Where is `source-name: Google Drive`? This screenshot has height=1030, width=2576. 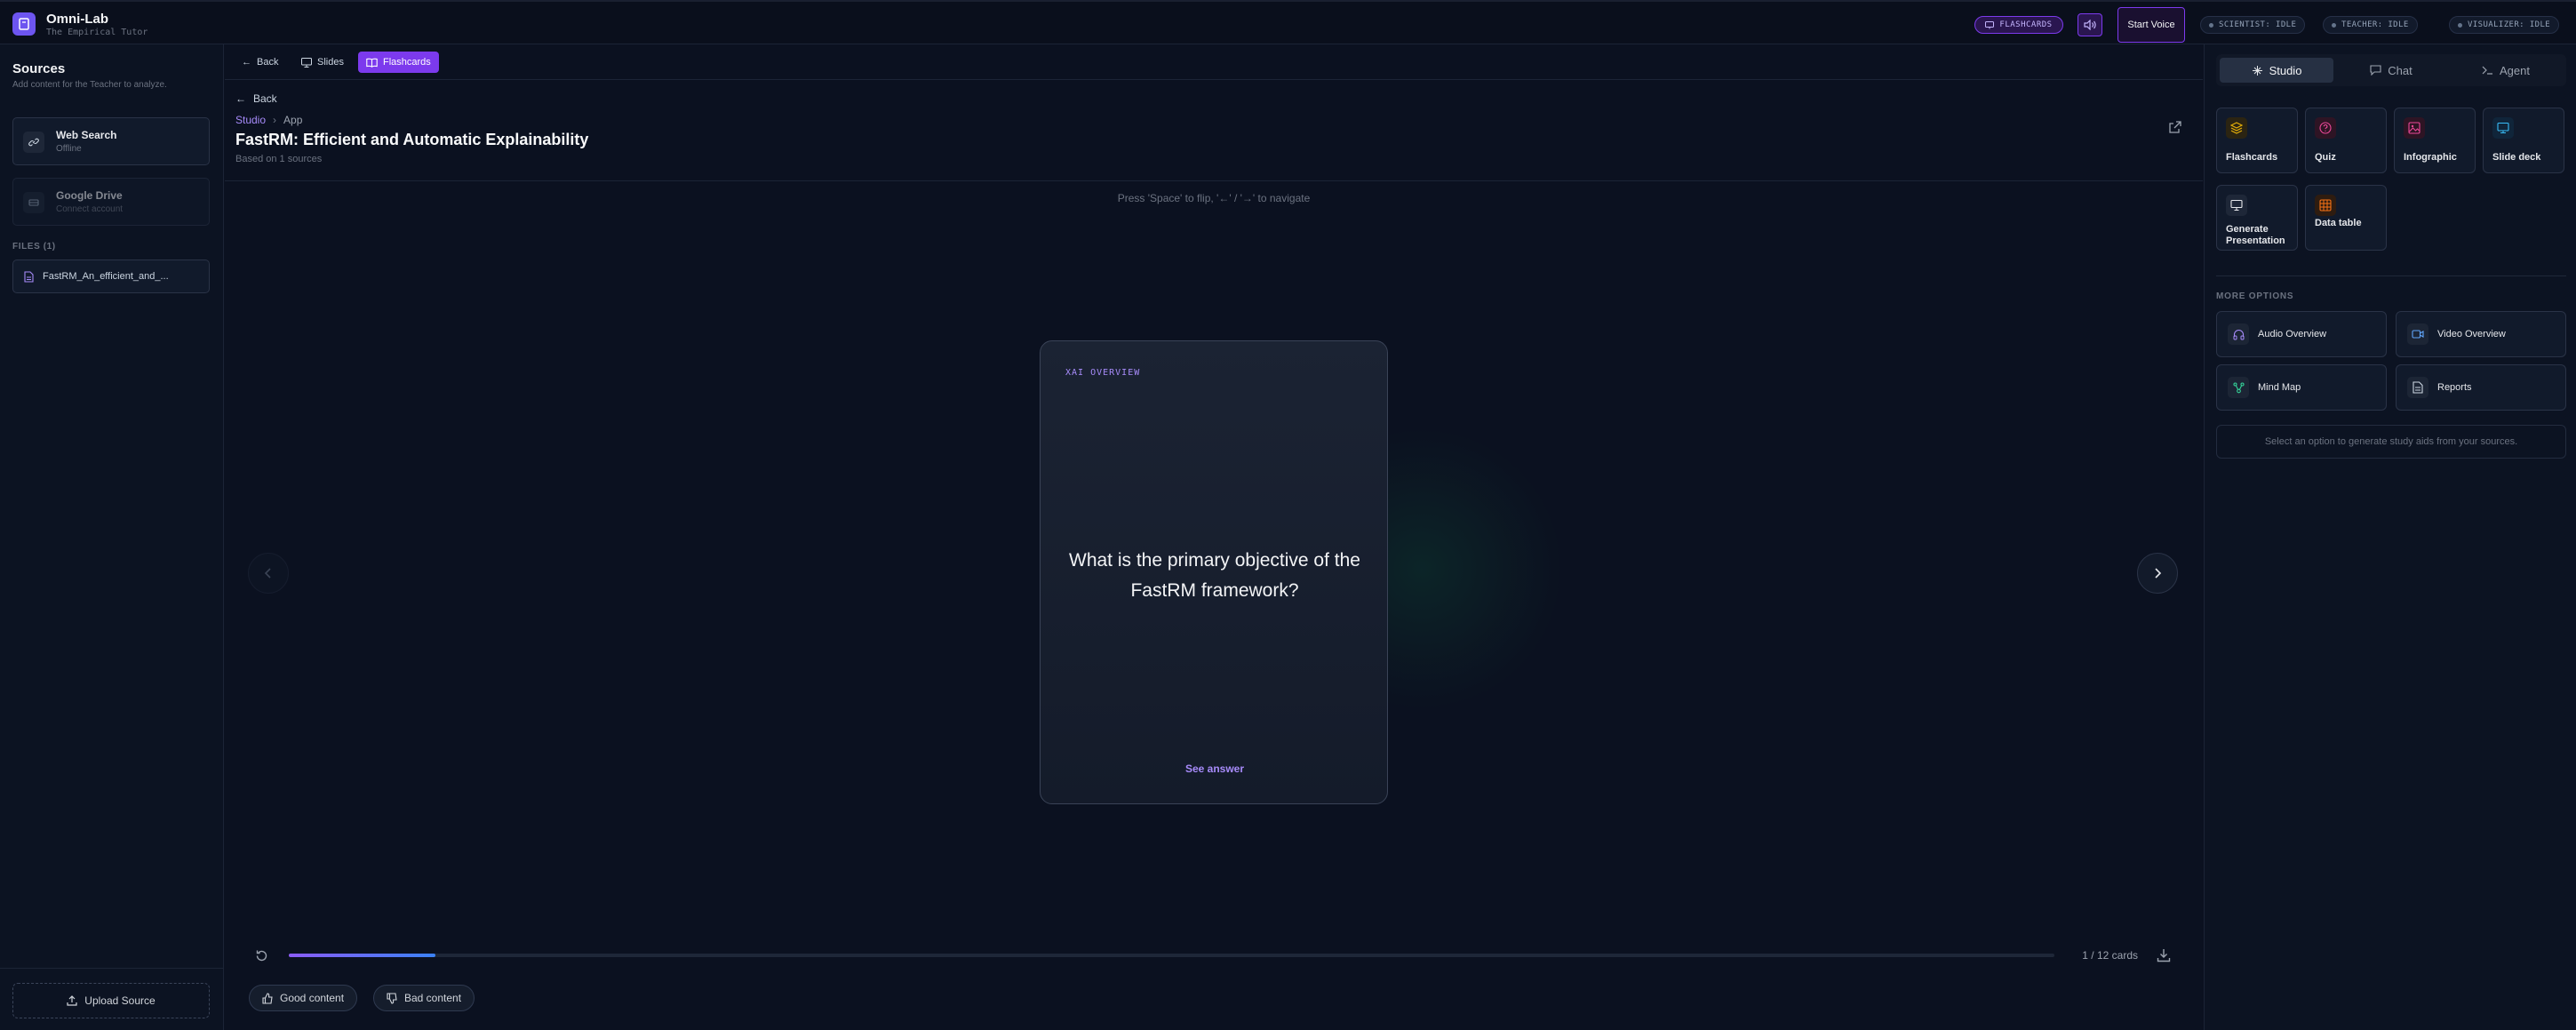
source-name: Google Drive is located at coordinates (89, 195).